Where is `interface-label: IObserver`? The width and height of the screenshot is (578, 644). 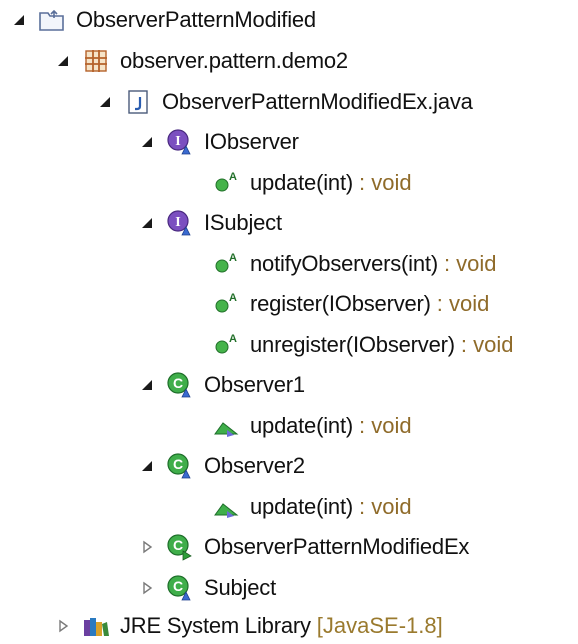
interface-label: IObserver is located at coordinates (251, 141).